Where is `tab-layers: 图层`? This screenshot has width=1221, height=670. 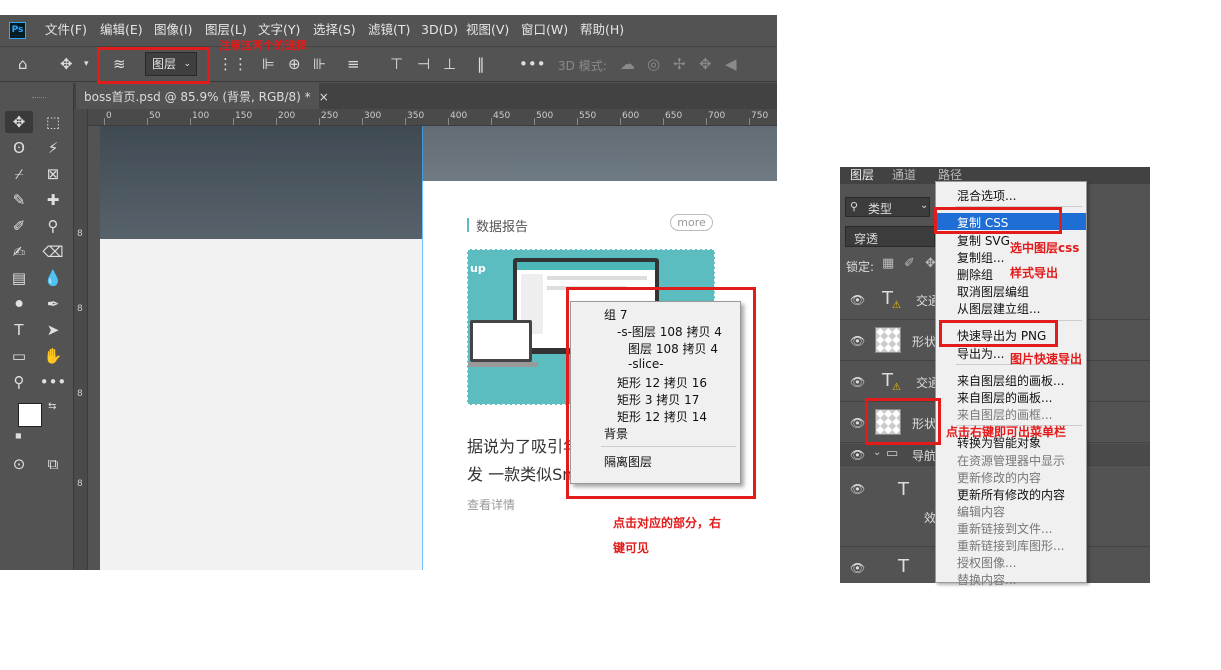
tab-layers: 图层 is located at coordinates (862, 175).